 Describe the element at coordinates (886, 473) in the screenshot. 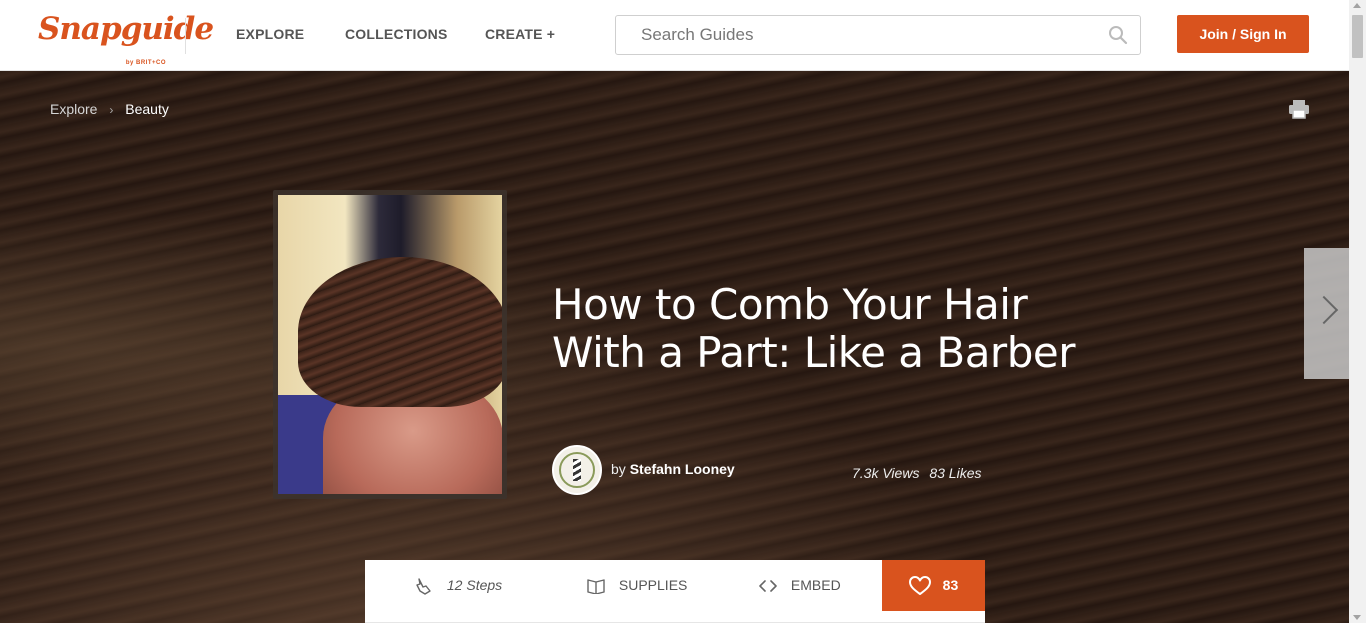

I see `views-count: 7.3k Views` at that location.